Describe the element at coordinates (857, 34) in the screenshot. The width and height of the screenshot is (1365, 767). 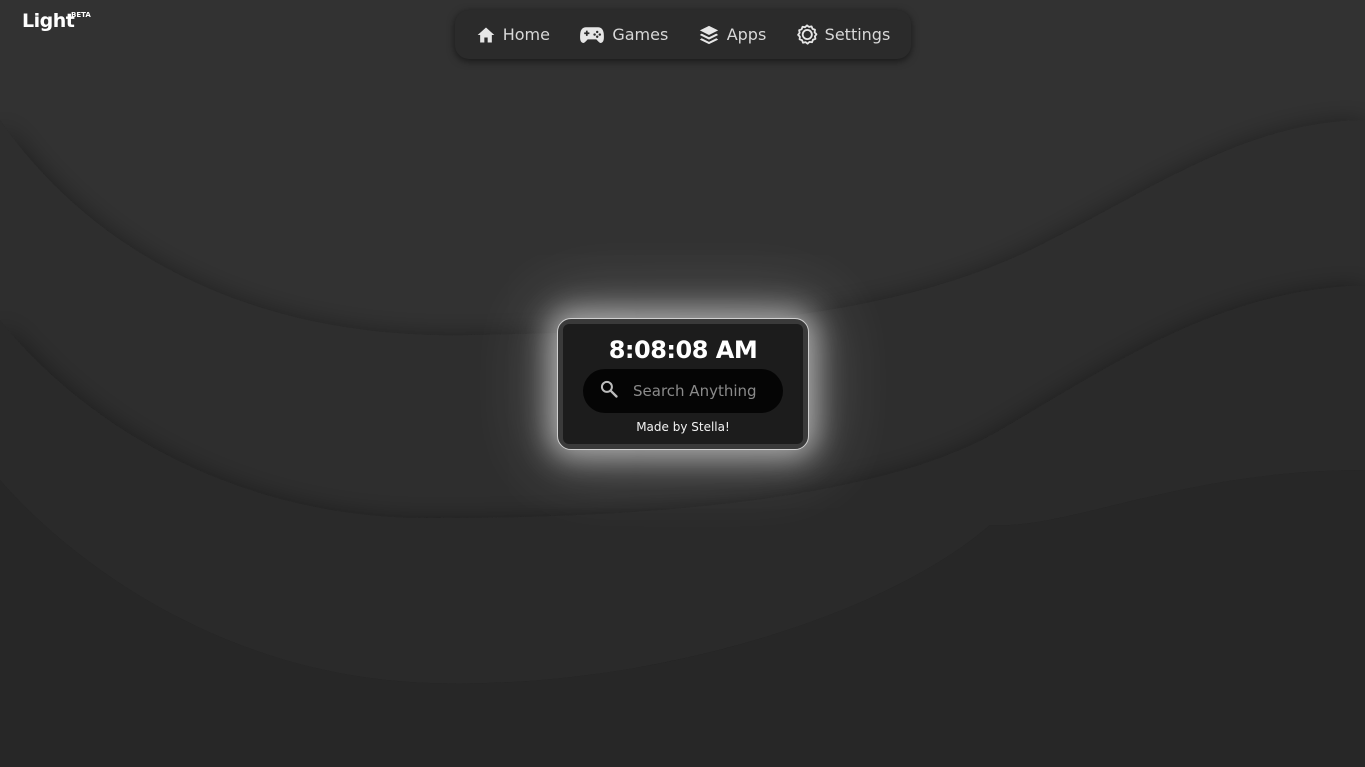
I see `nav-label-settings: Settings` at that location.